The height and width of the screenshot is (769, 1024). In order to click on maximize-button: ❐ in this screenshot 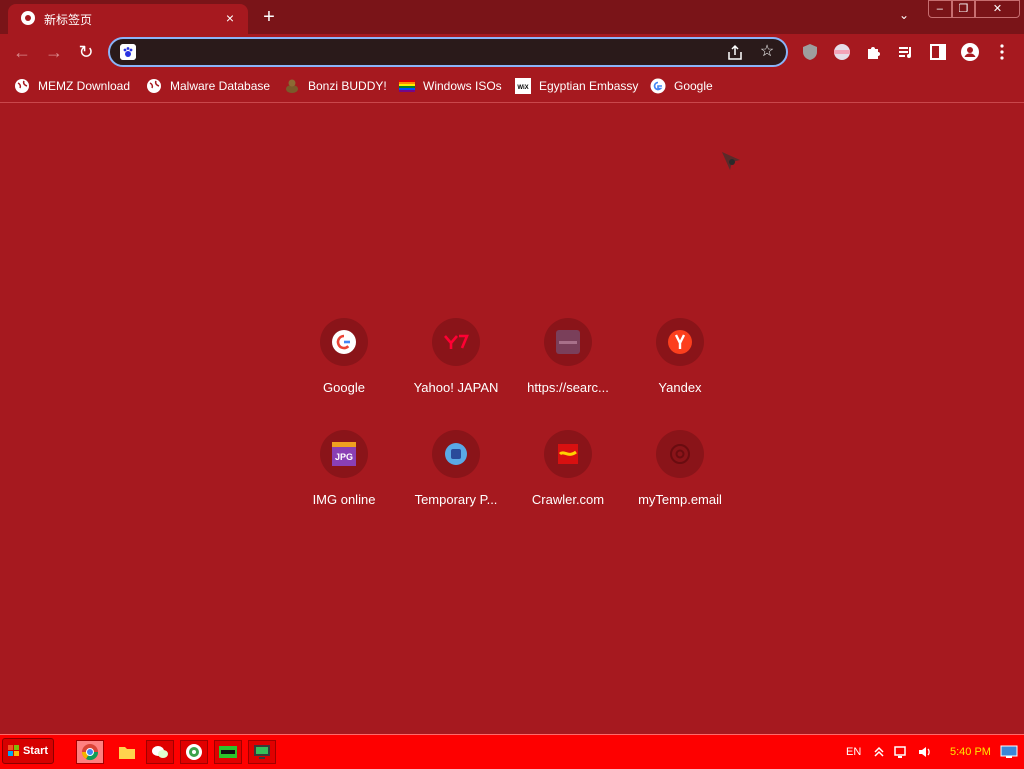, I will do `click(963, 9)`.